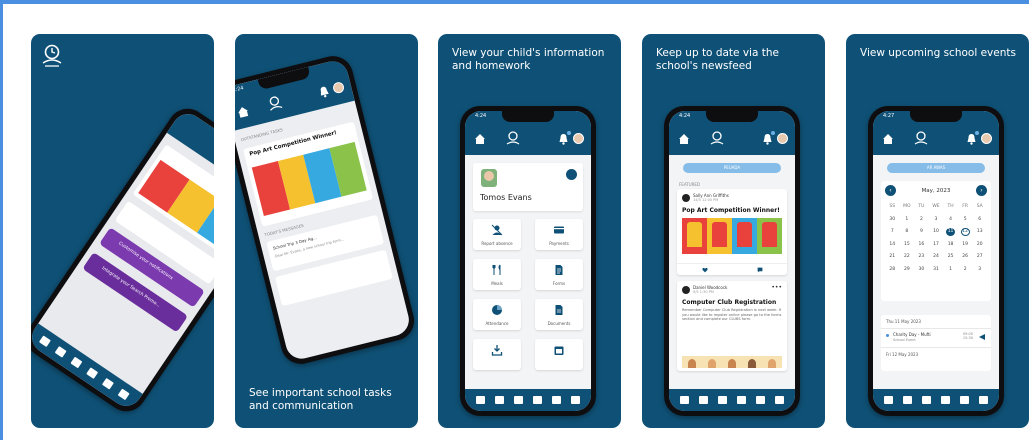 The image size is (1029, 440). What do you see at coordinates (559, 274) in the screenshot?
I see `tile-forms: Forms` at bounding box center [559, 274].